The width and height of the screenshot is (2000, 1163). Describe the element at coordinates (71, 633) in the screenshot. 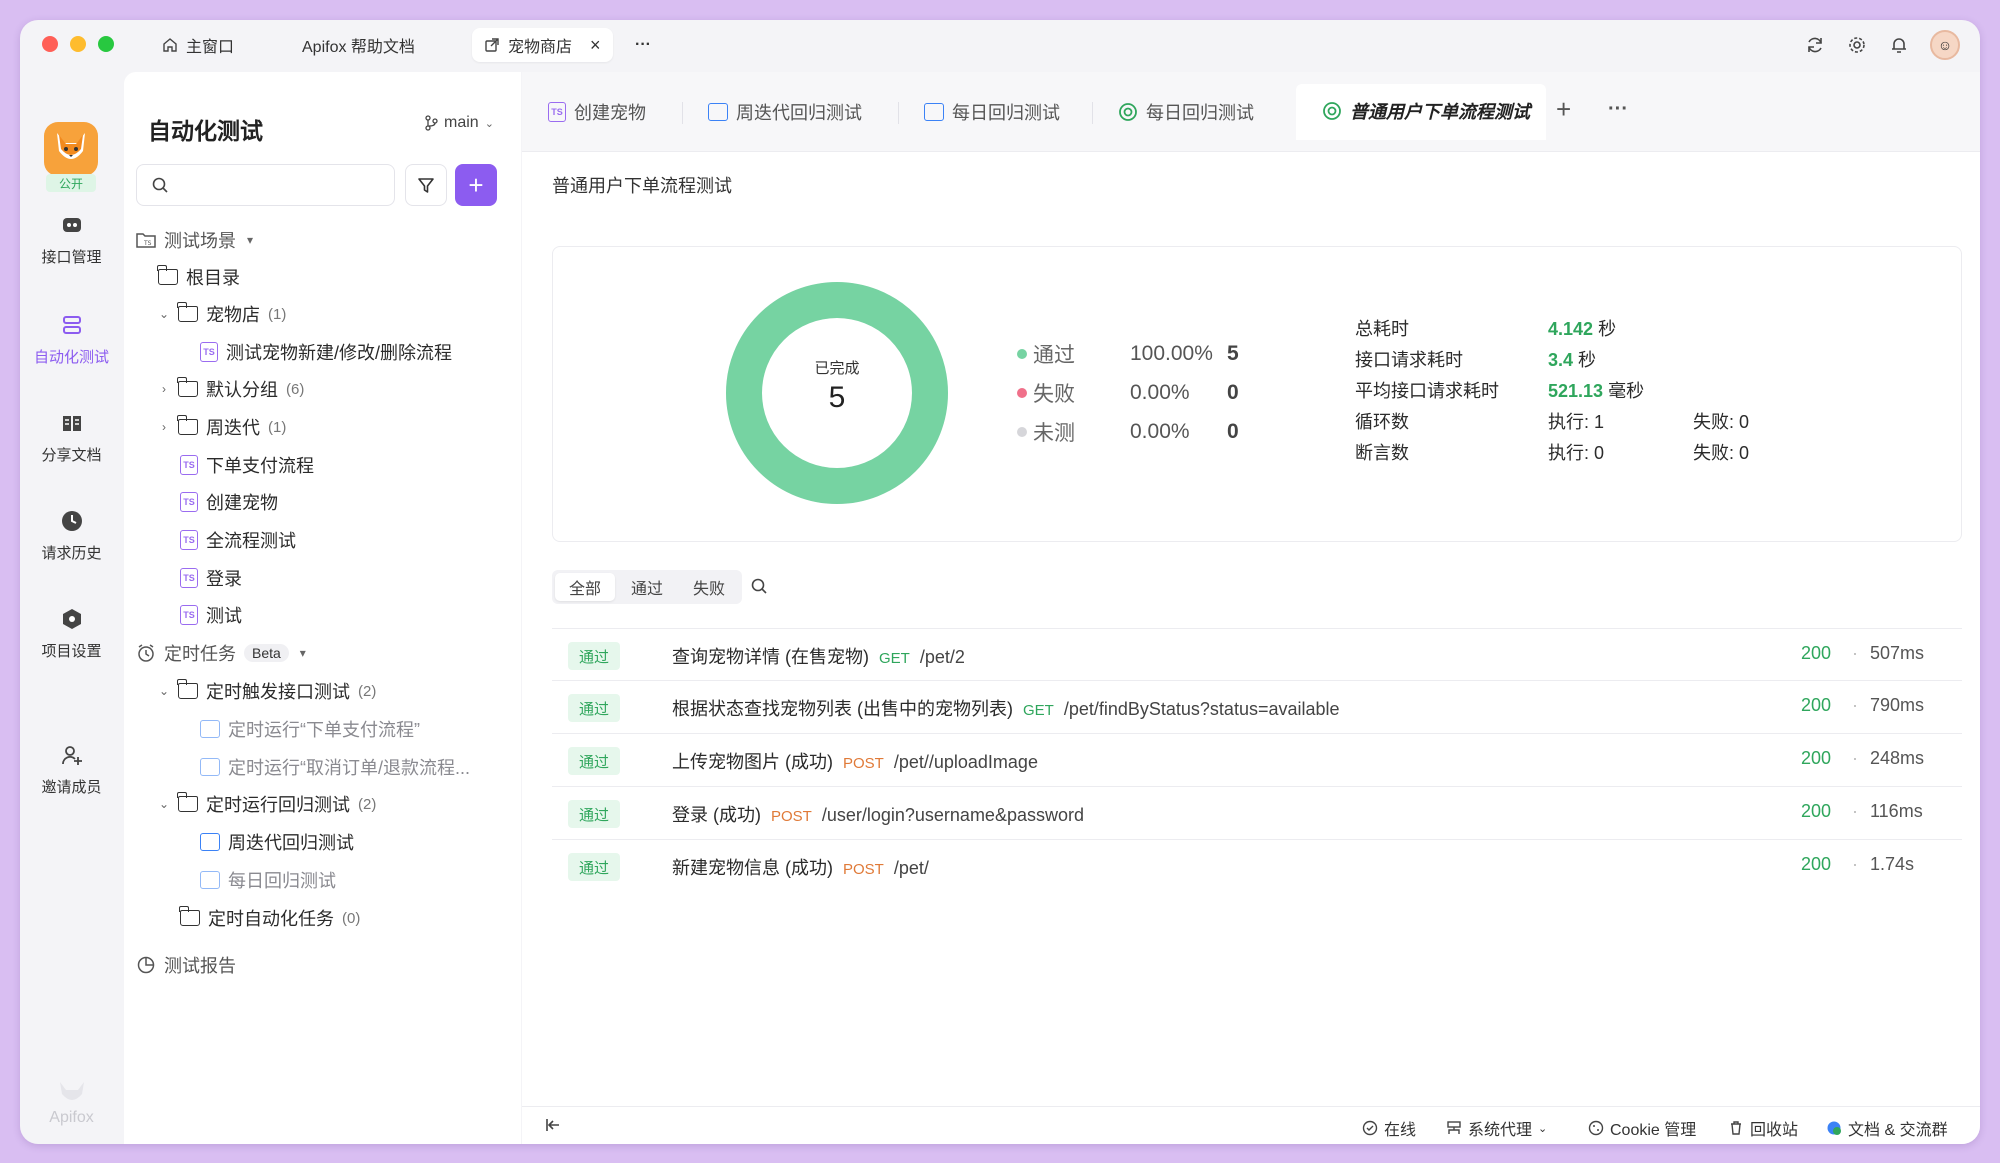

I see `rail-item-project-settings: 项目设置` at that location.